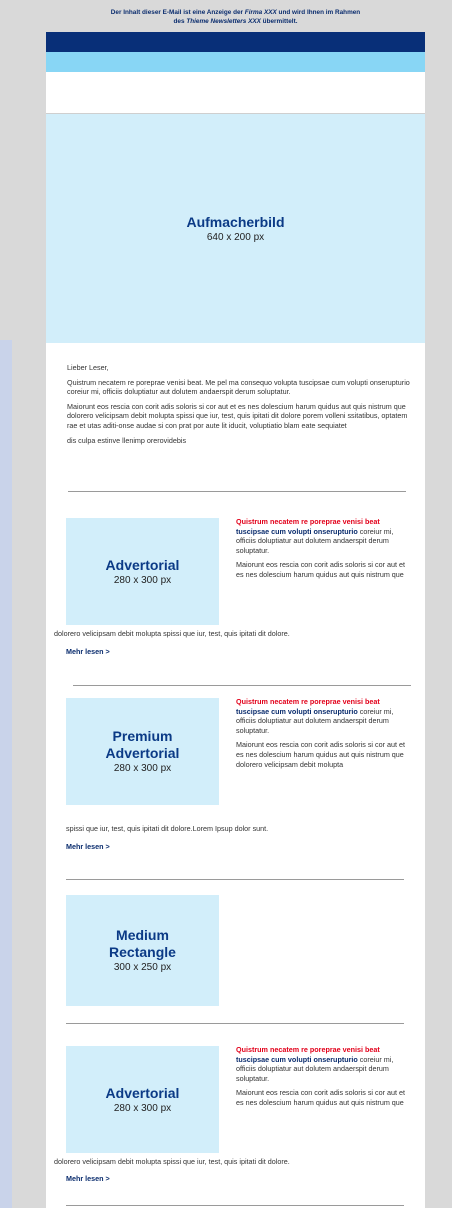  I want to click on premium-advertorial-placeholder: Premium Advertorial 280 x 300 px, so click(142, 751).